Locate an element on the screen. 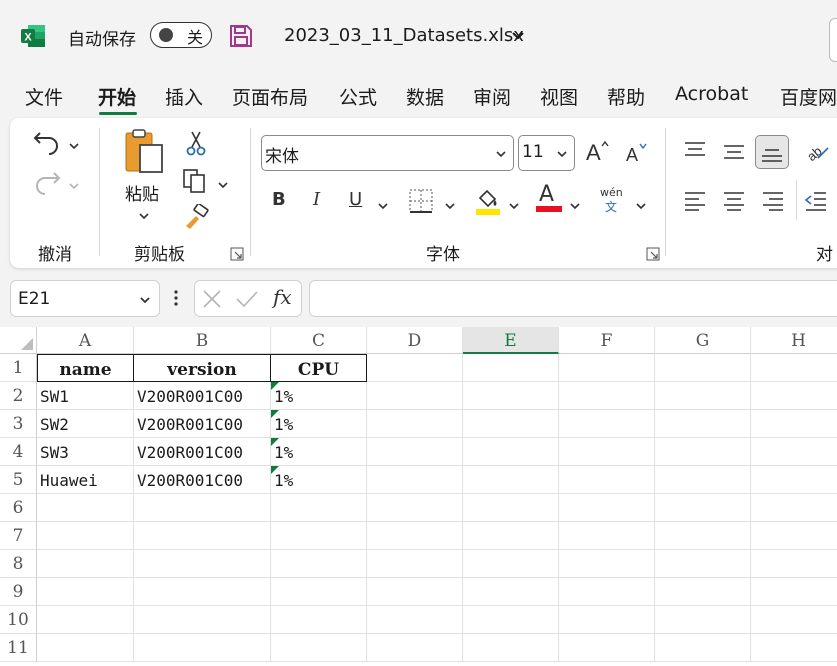  header-cell: version is located at coordinates (202, 368).